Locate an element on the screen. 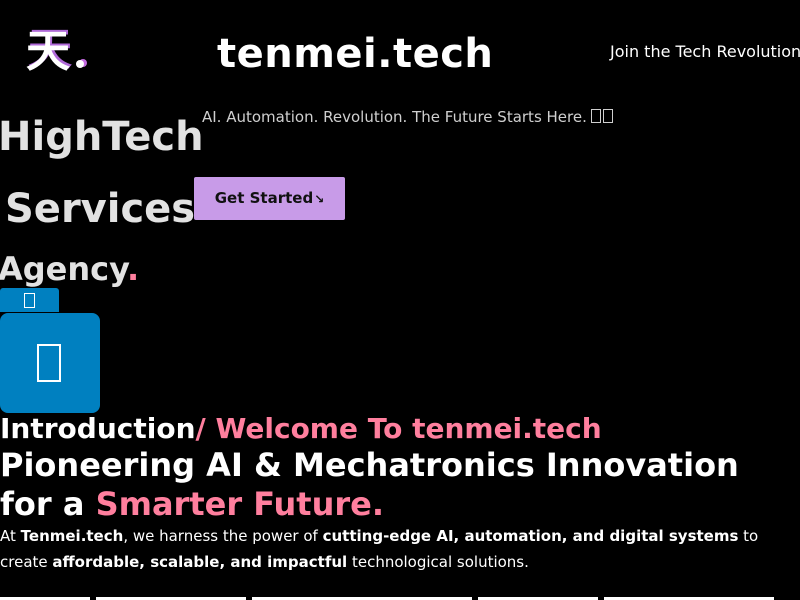  get-started-button: Get Started↘ is located at coordinates (269, 198).